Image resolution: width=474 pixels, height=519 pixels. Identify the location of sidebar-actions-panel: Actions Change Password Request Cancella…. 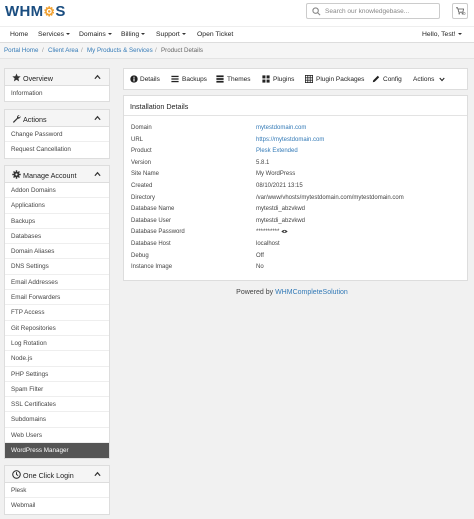
(57, 134).